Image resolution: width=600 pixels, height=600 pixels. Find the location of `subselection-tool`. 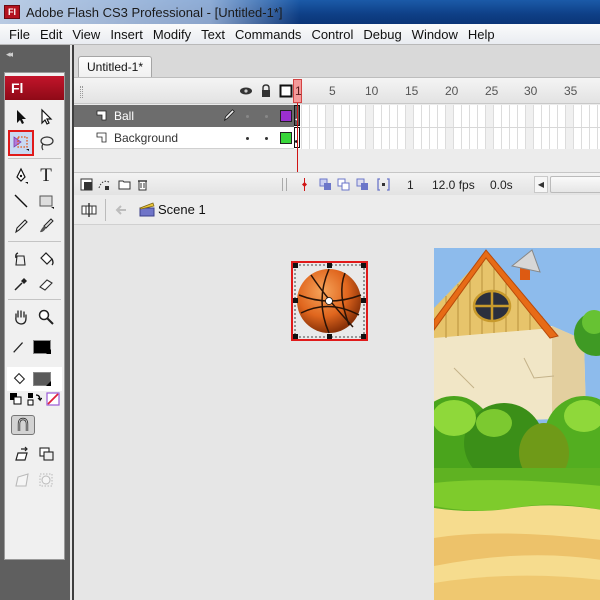

subselection-tool is located at coordinates (46, 117).